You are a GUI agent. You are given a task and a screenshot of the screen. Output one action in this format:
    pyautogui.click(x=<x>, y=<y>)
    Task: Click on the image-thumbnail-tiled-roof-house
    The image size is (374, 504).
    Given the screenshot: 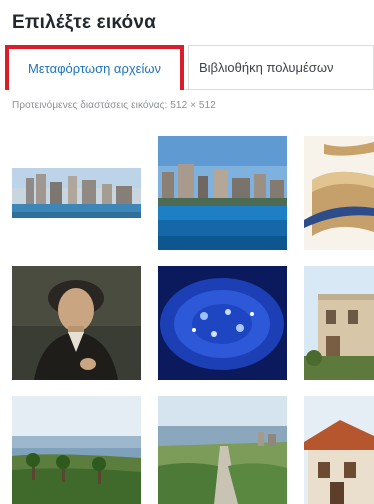 What is the action you would take?
    pyautogui.click(x=339, y=450)
    